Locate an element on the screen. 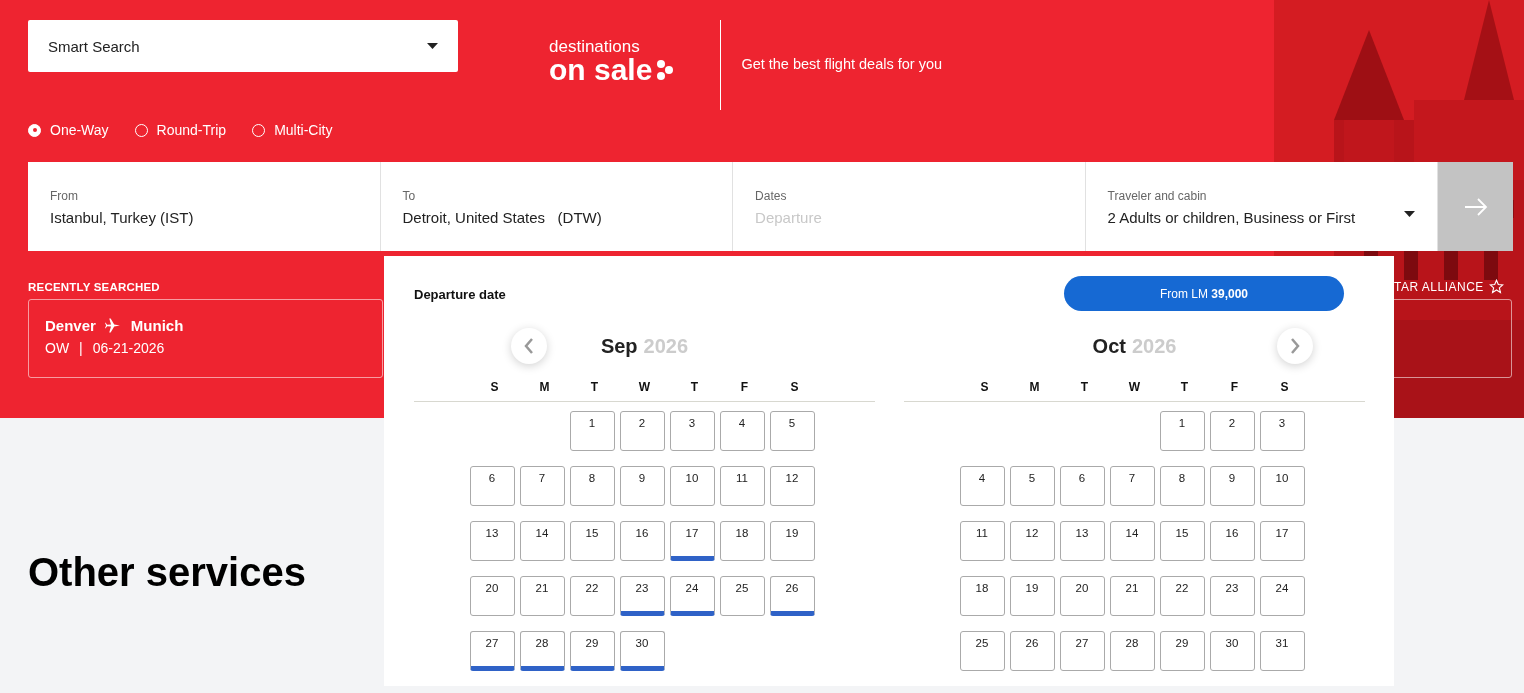  date-picker-title: Departure date is located at coordinates (460, 294).